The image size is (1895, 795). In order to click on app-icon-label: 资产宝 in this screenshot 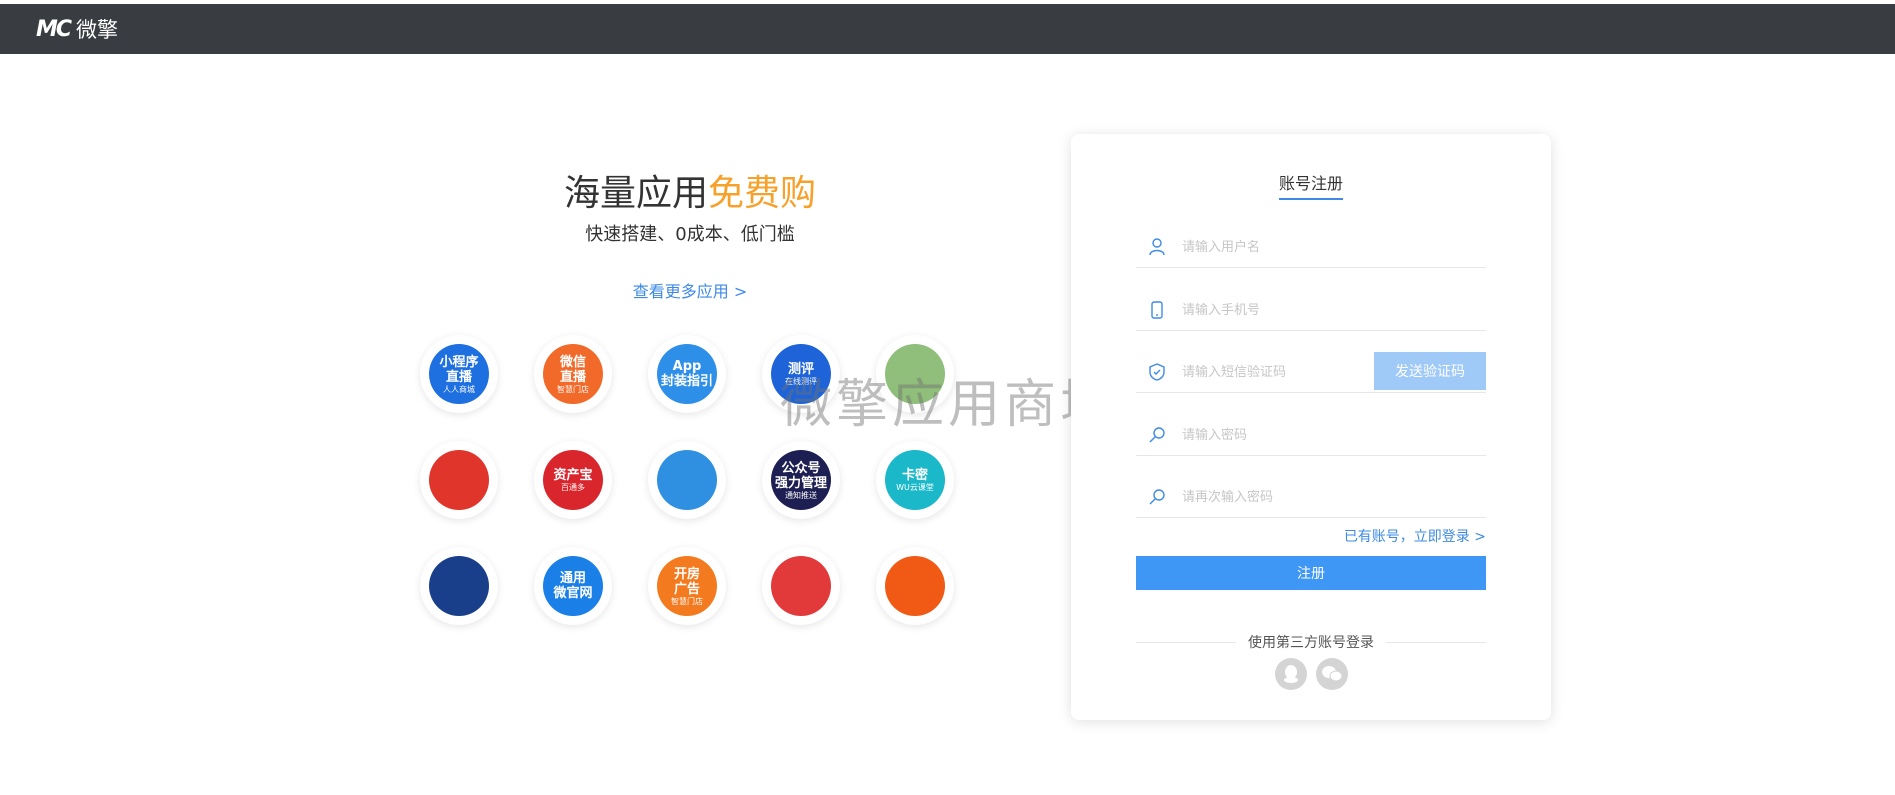, I will do `click(573, 475)`.